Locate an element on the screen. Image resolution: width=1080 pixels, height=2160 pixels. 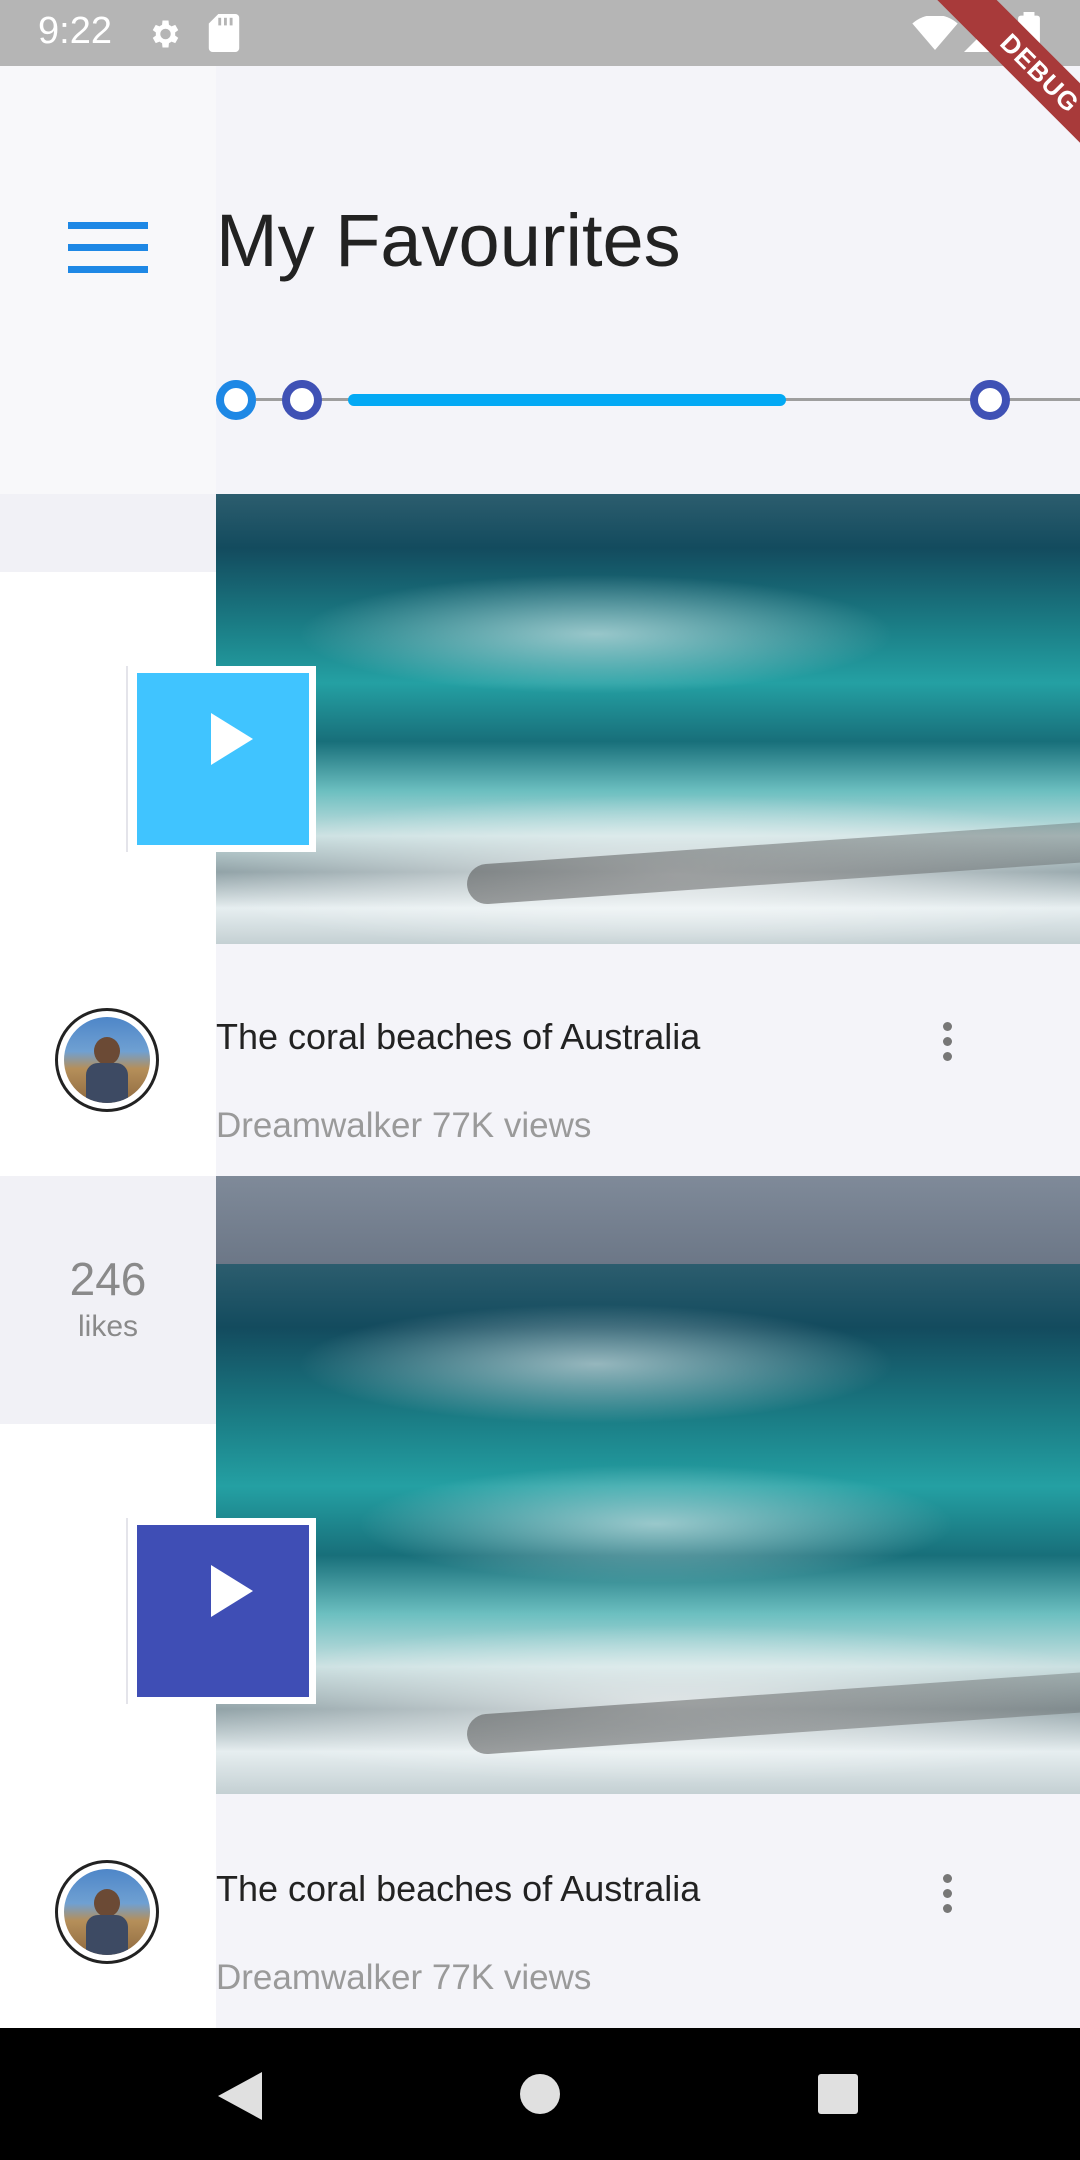
status-time: 9:22 is located at coordinates (75, 31).